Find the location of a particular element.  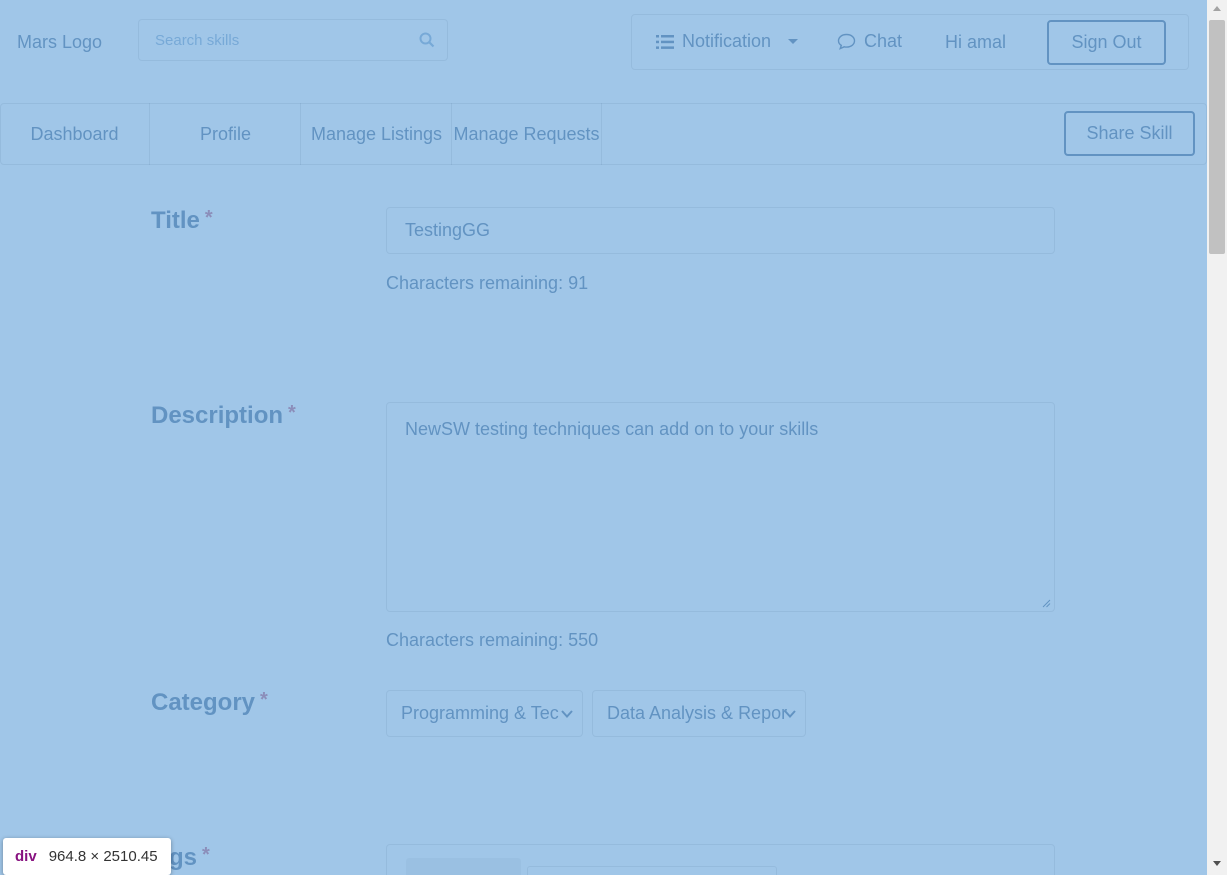

tag-add-input is located at coordinates (652, 870).